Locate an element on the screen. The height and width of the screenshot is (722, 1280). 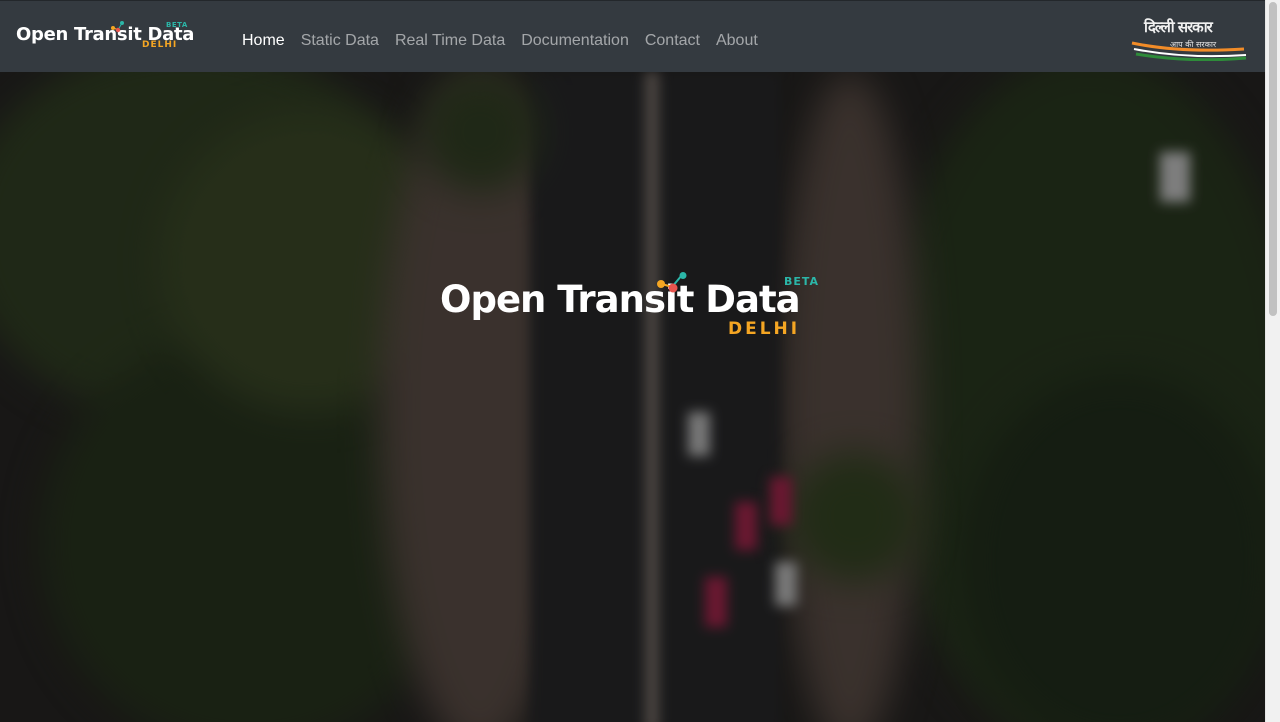
nav-contact: Contact is located at coordinates (672, 41).